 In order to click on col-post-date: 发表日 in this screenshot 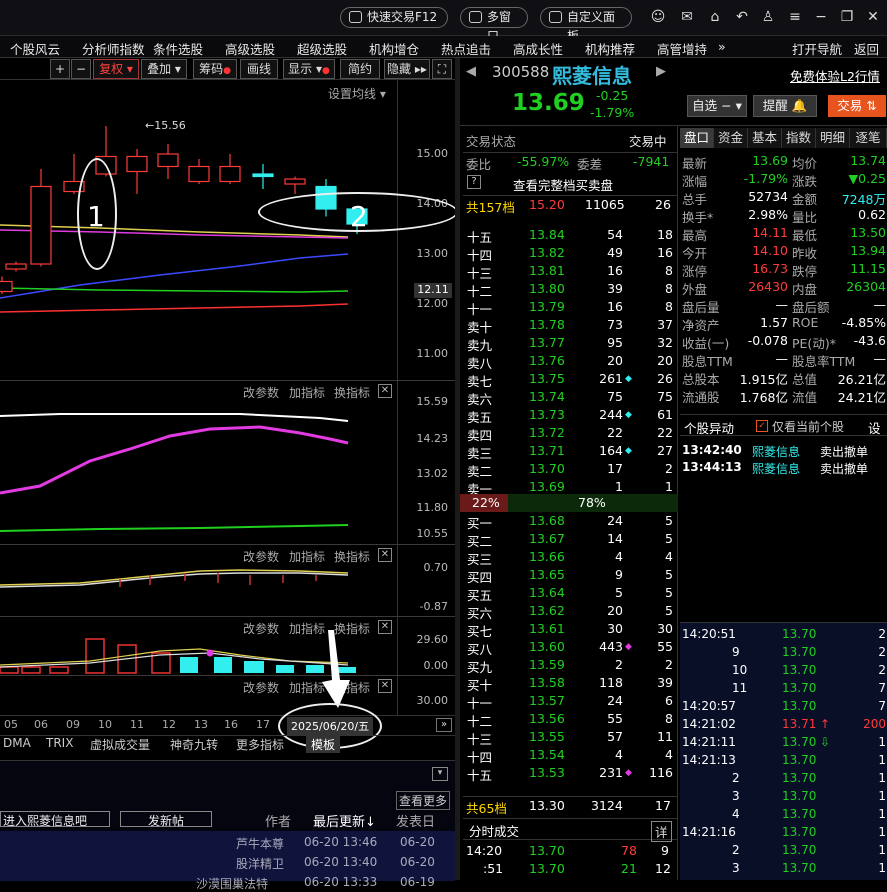, I will do `click(415, 820)`.